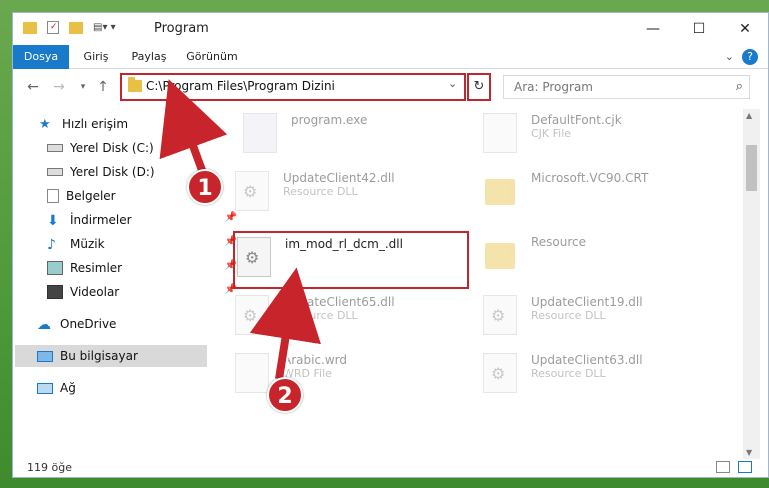 The height and width of the screenshot is (488, 769). What do you see at coordinates (285, 395) in the screenshot?
I see `callout-2: 2` at bounding box center [285, 395].